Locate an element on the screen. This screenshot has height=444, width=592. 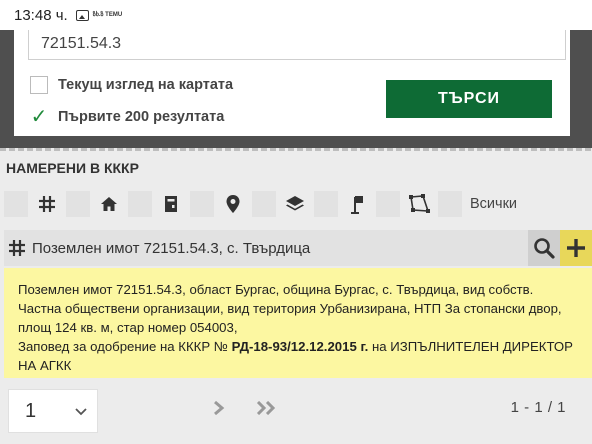
result-item-header: Поземлен имот 72151.54.3, с. Твърдица is located at coordinates (298, 248).